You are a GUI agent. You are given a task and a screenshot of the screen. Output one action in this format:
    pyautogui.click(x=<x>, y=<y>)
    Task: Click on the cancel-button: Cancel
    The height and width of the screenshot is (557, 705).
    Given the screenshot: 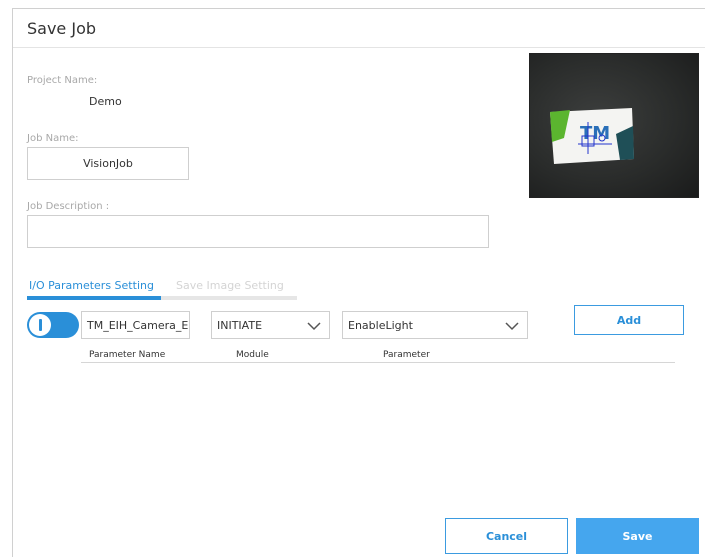 What is the action you would take?
    pyautogui.click(x=506, y=536)
    